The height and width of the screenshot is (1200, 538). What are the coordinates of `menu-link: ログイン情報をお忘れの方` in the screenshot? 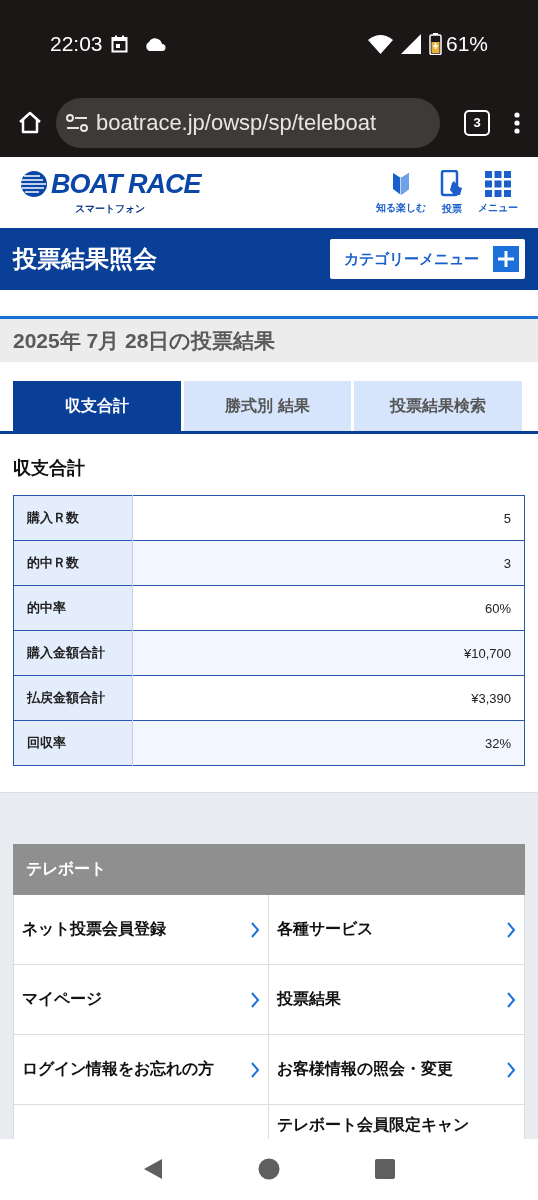 It's located at (136, 1069).